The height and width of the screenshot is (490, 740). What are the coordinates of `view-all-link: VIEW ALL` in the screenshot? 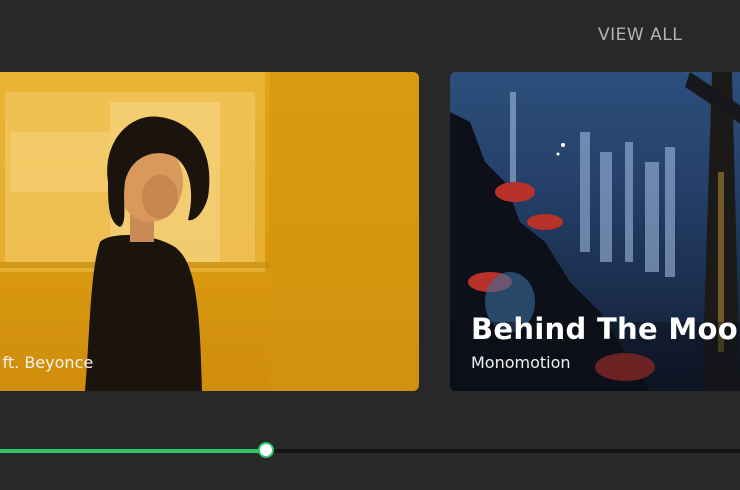 It's located at (640, 35).